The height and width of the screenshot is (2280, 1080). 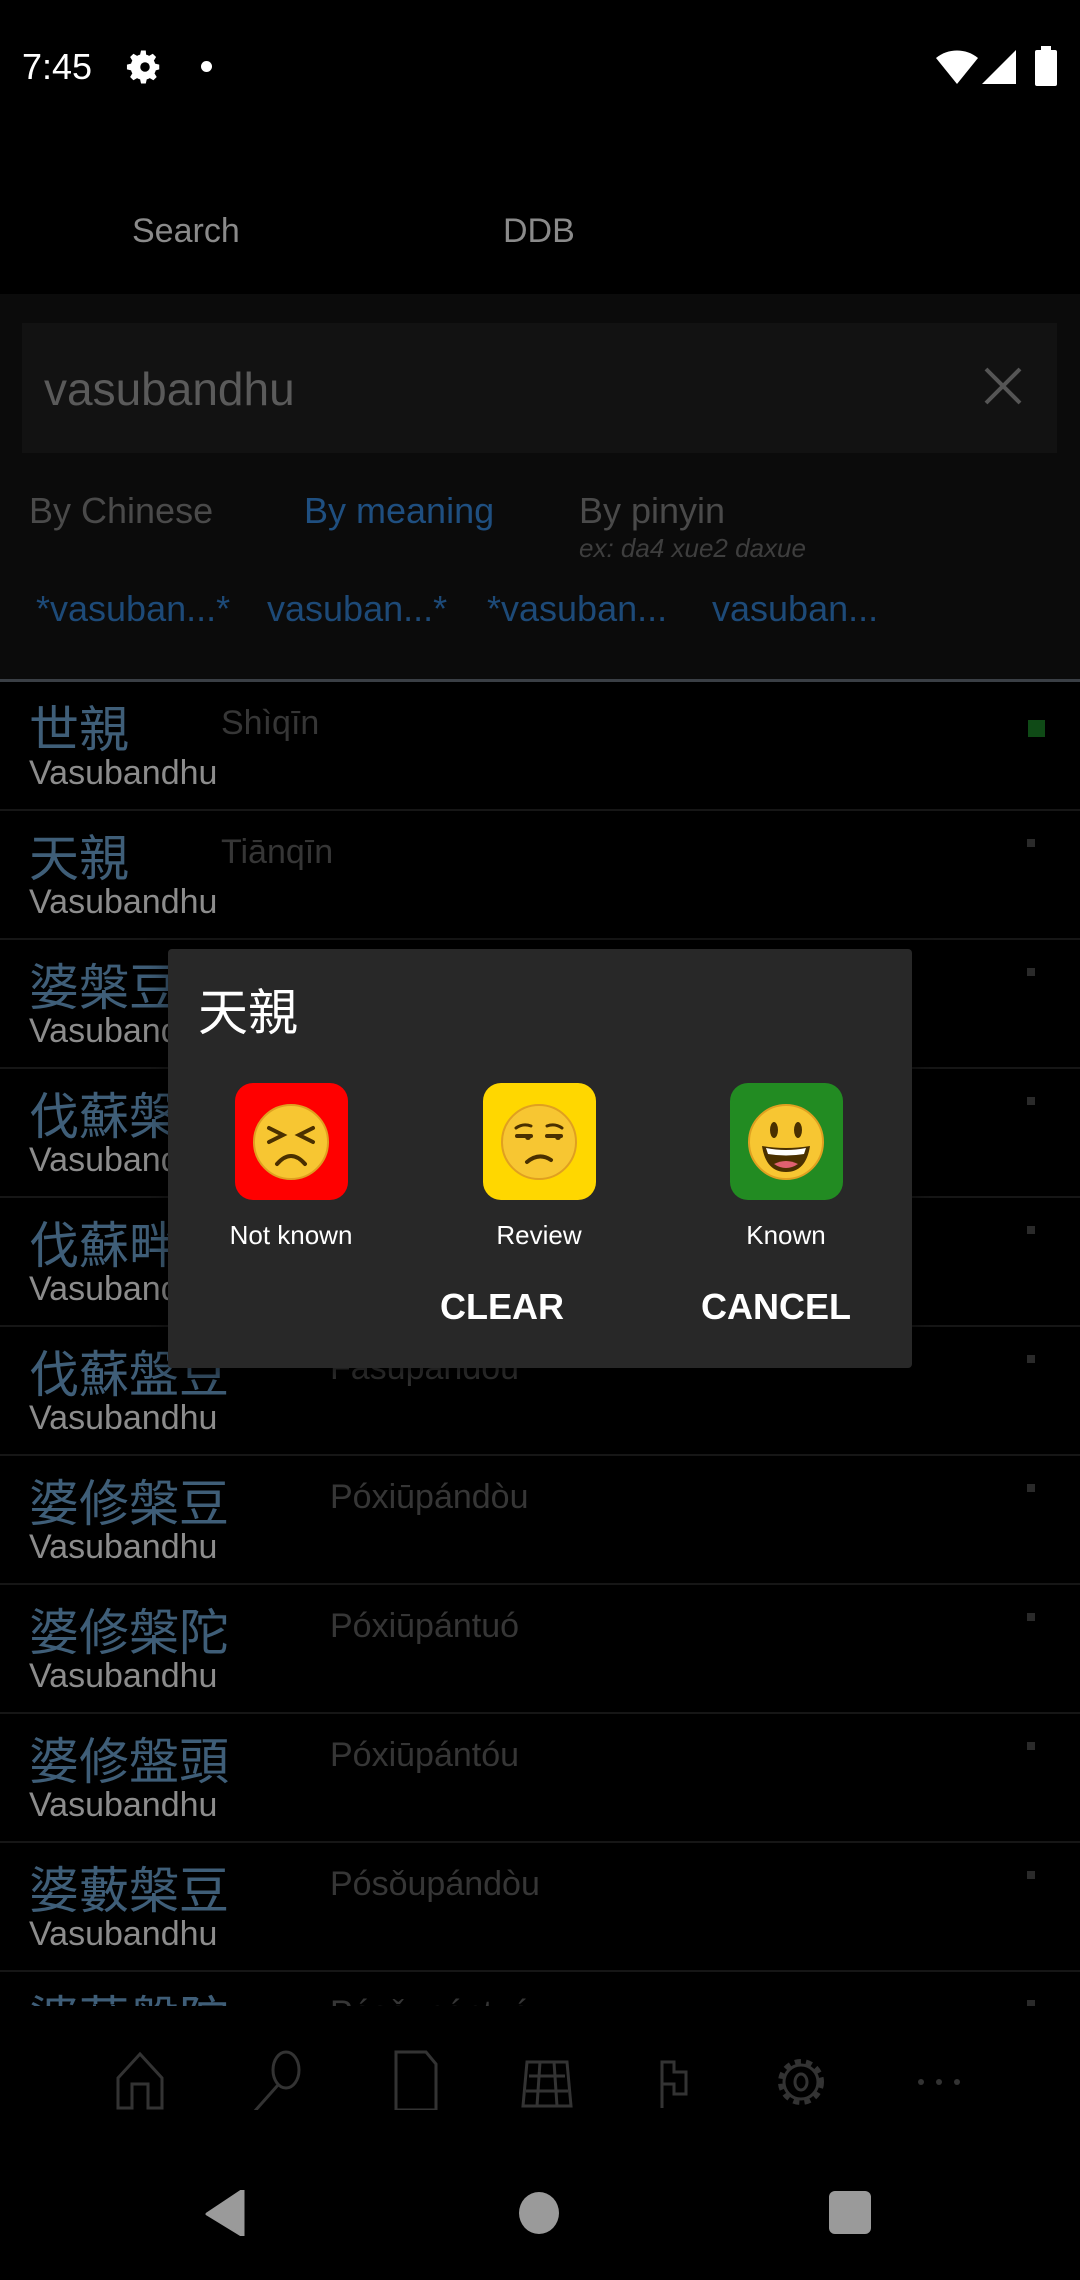 What do you see at coordinates (399, 511) in the screenshot?
I see `filter-by-meaning: By meaning` at bounding box center [399, 511].